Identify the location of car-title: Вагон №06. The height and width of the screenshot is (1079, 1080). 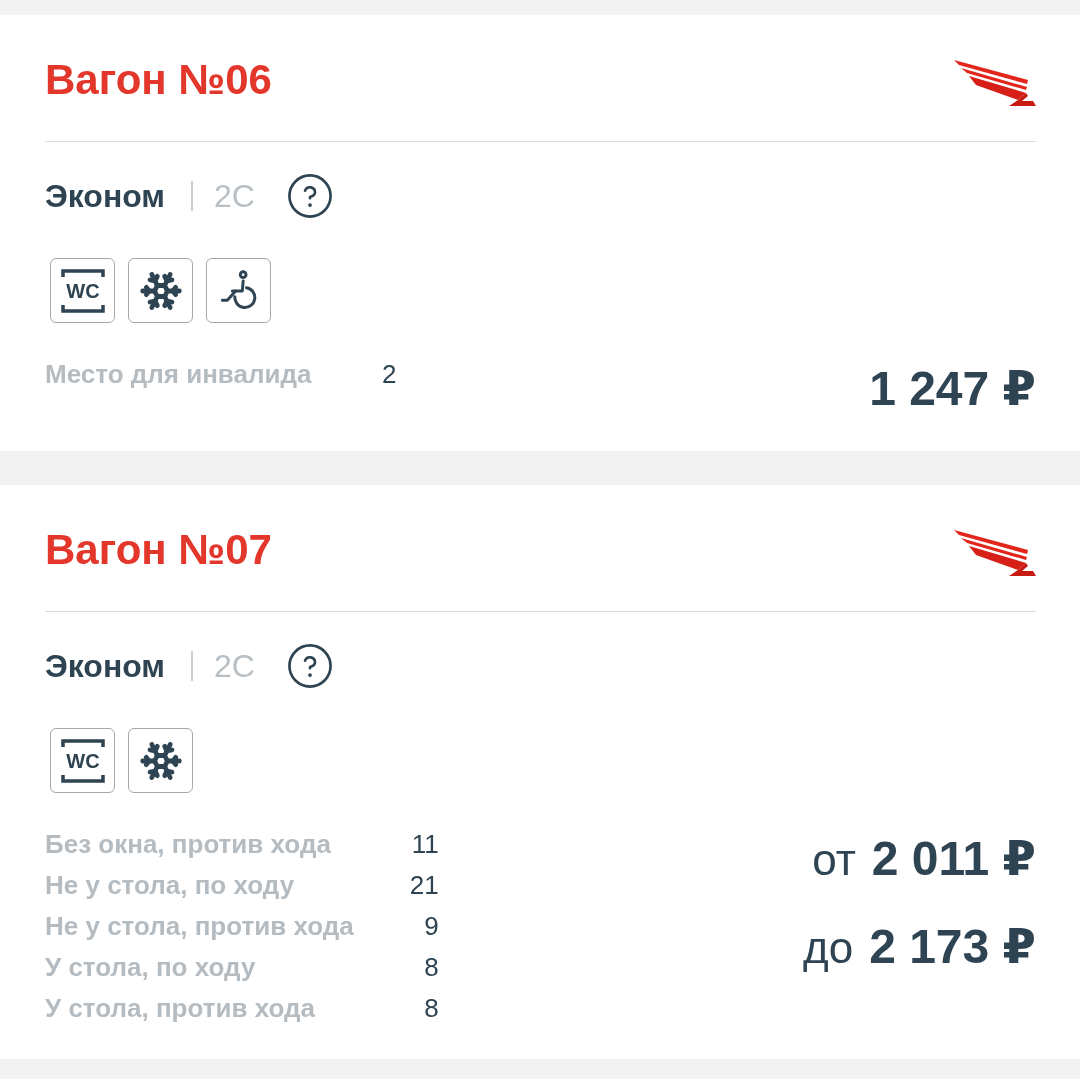
(158, 80).